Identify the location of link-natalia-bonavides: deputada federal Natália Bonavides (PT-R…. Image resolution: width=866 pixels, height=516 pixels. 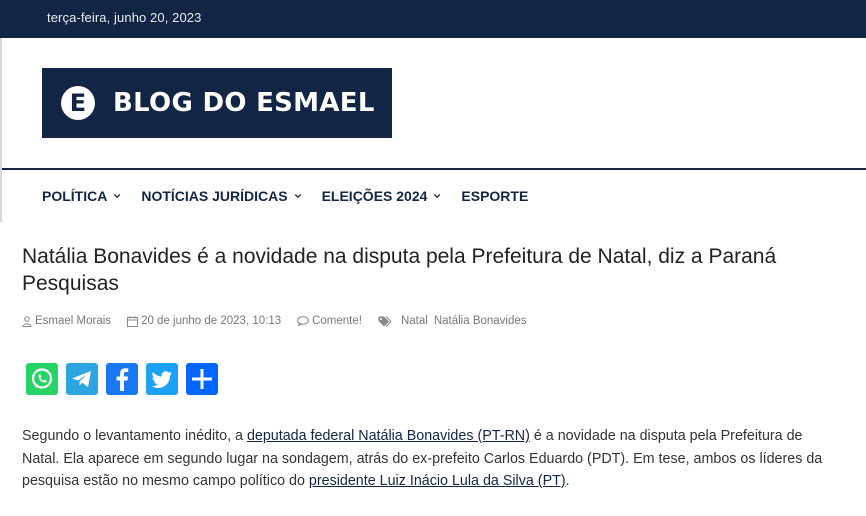
(388, 436).